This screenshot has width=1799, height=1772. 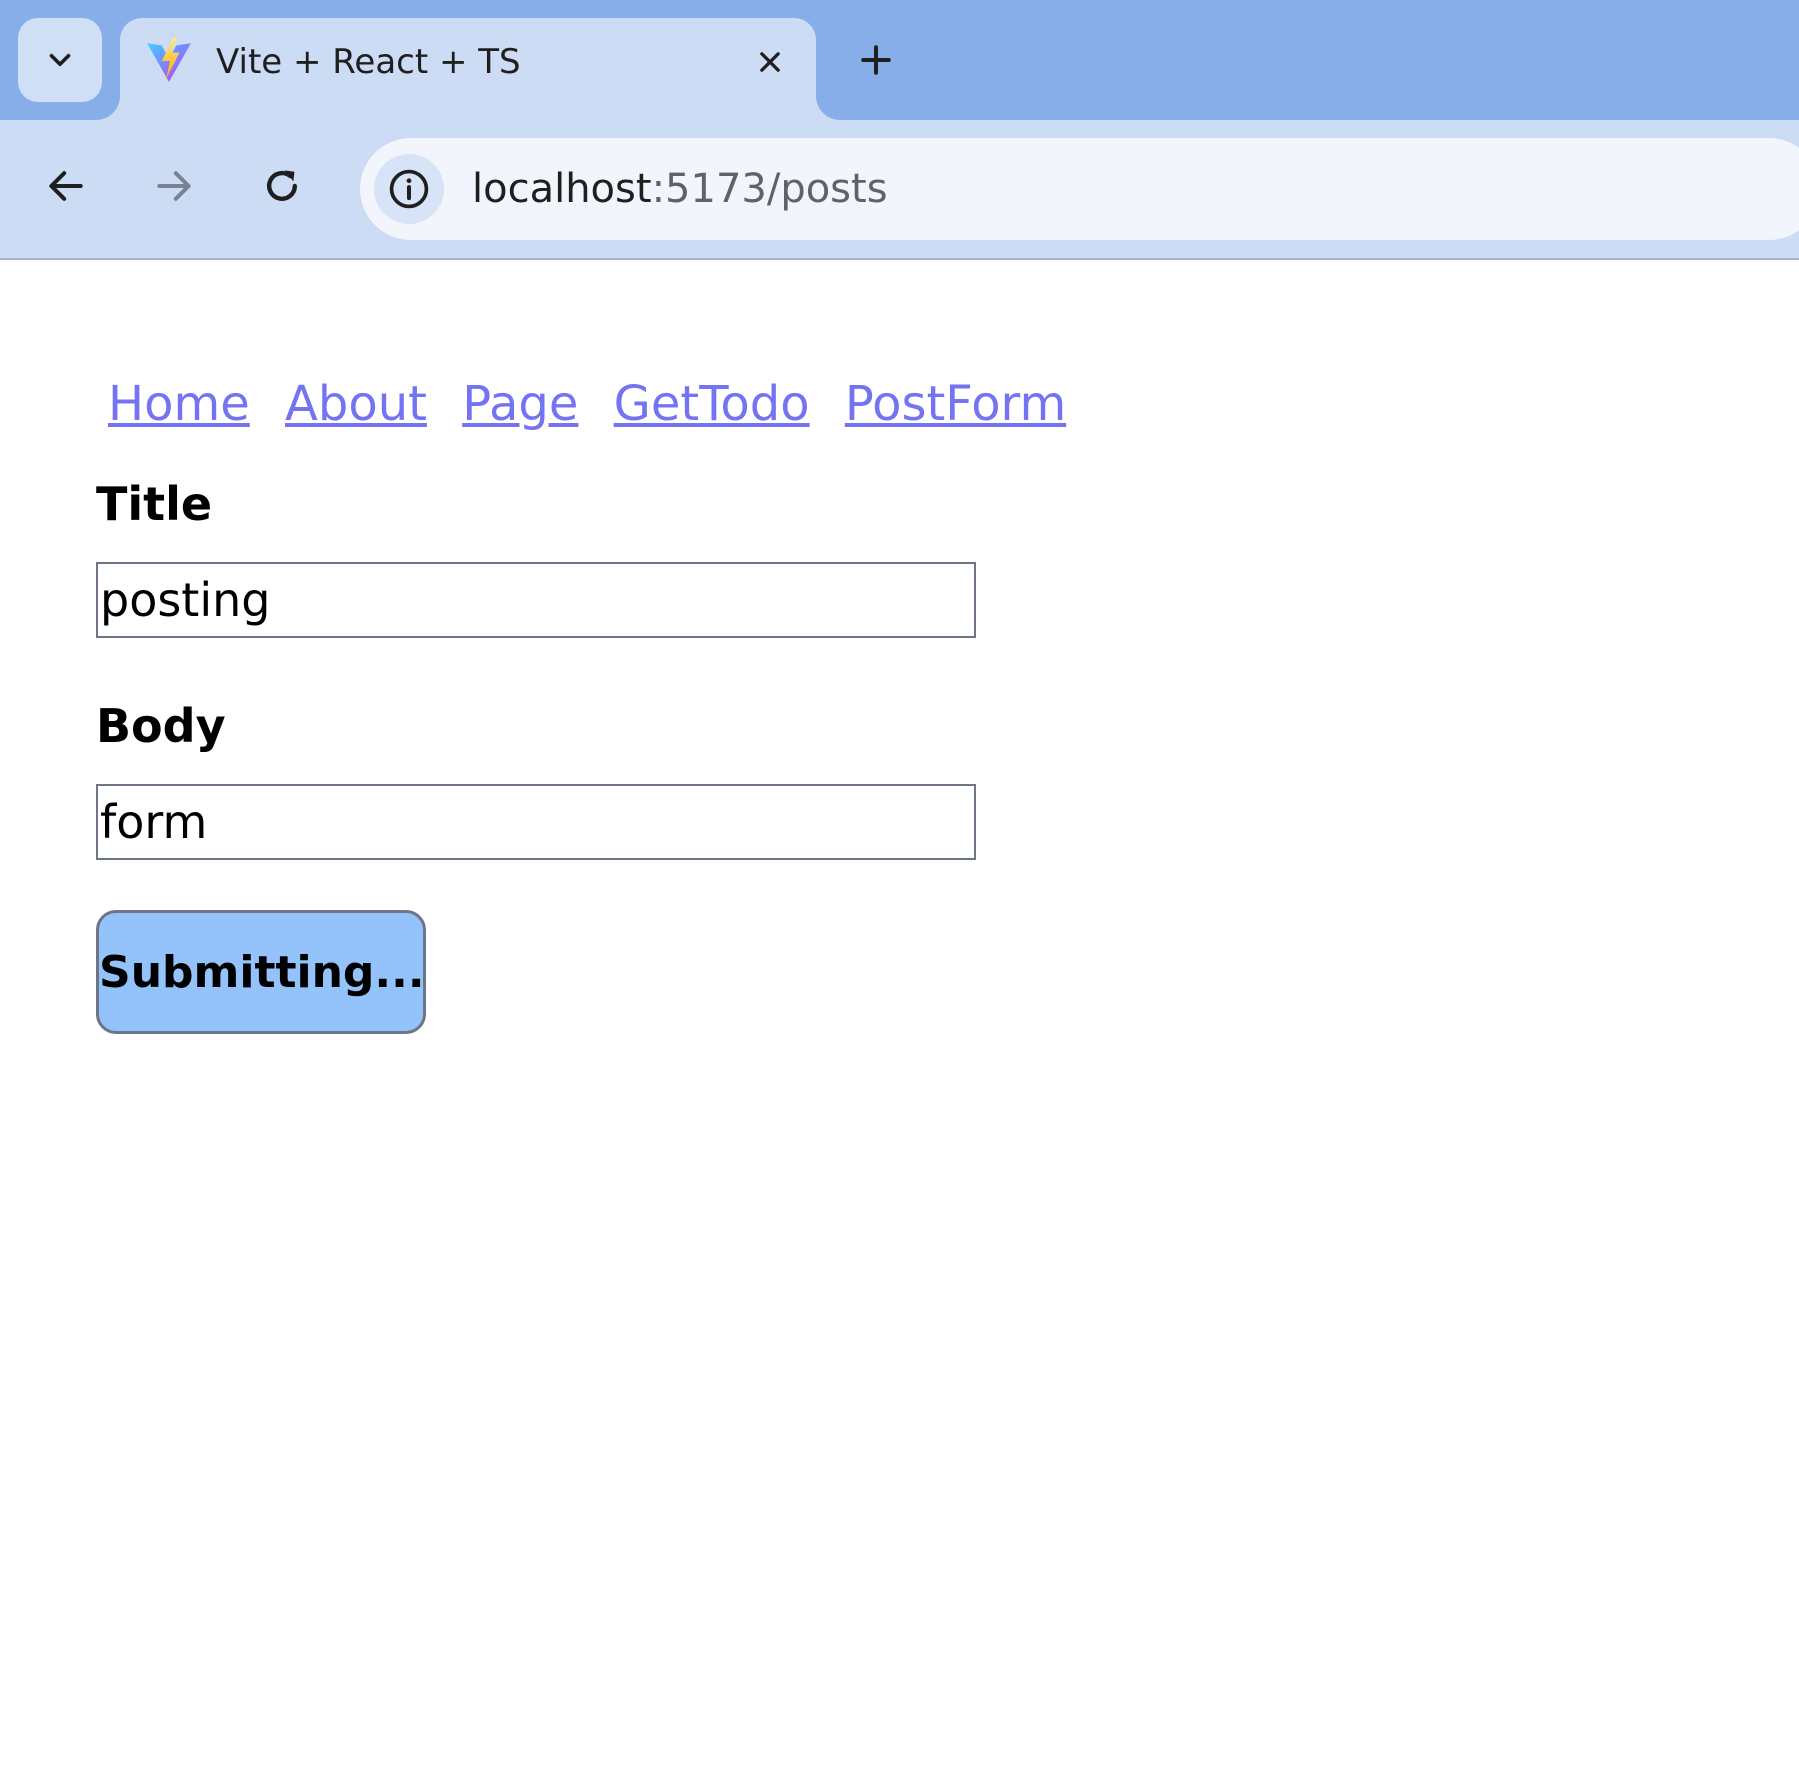 What do you see at coordinates (536, 600) in the screenshot?
I see `title-input` at bounding box center [536, 600].